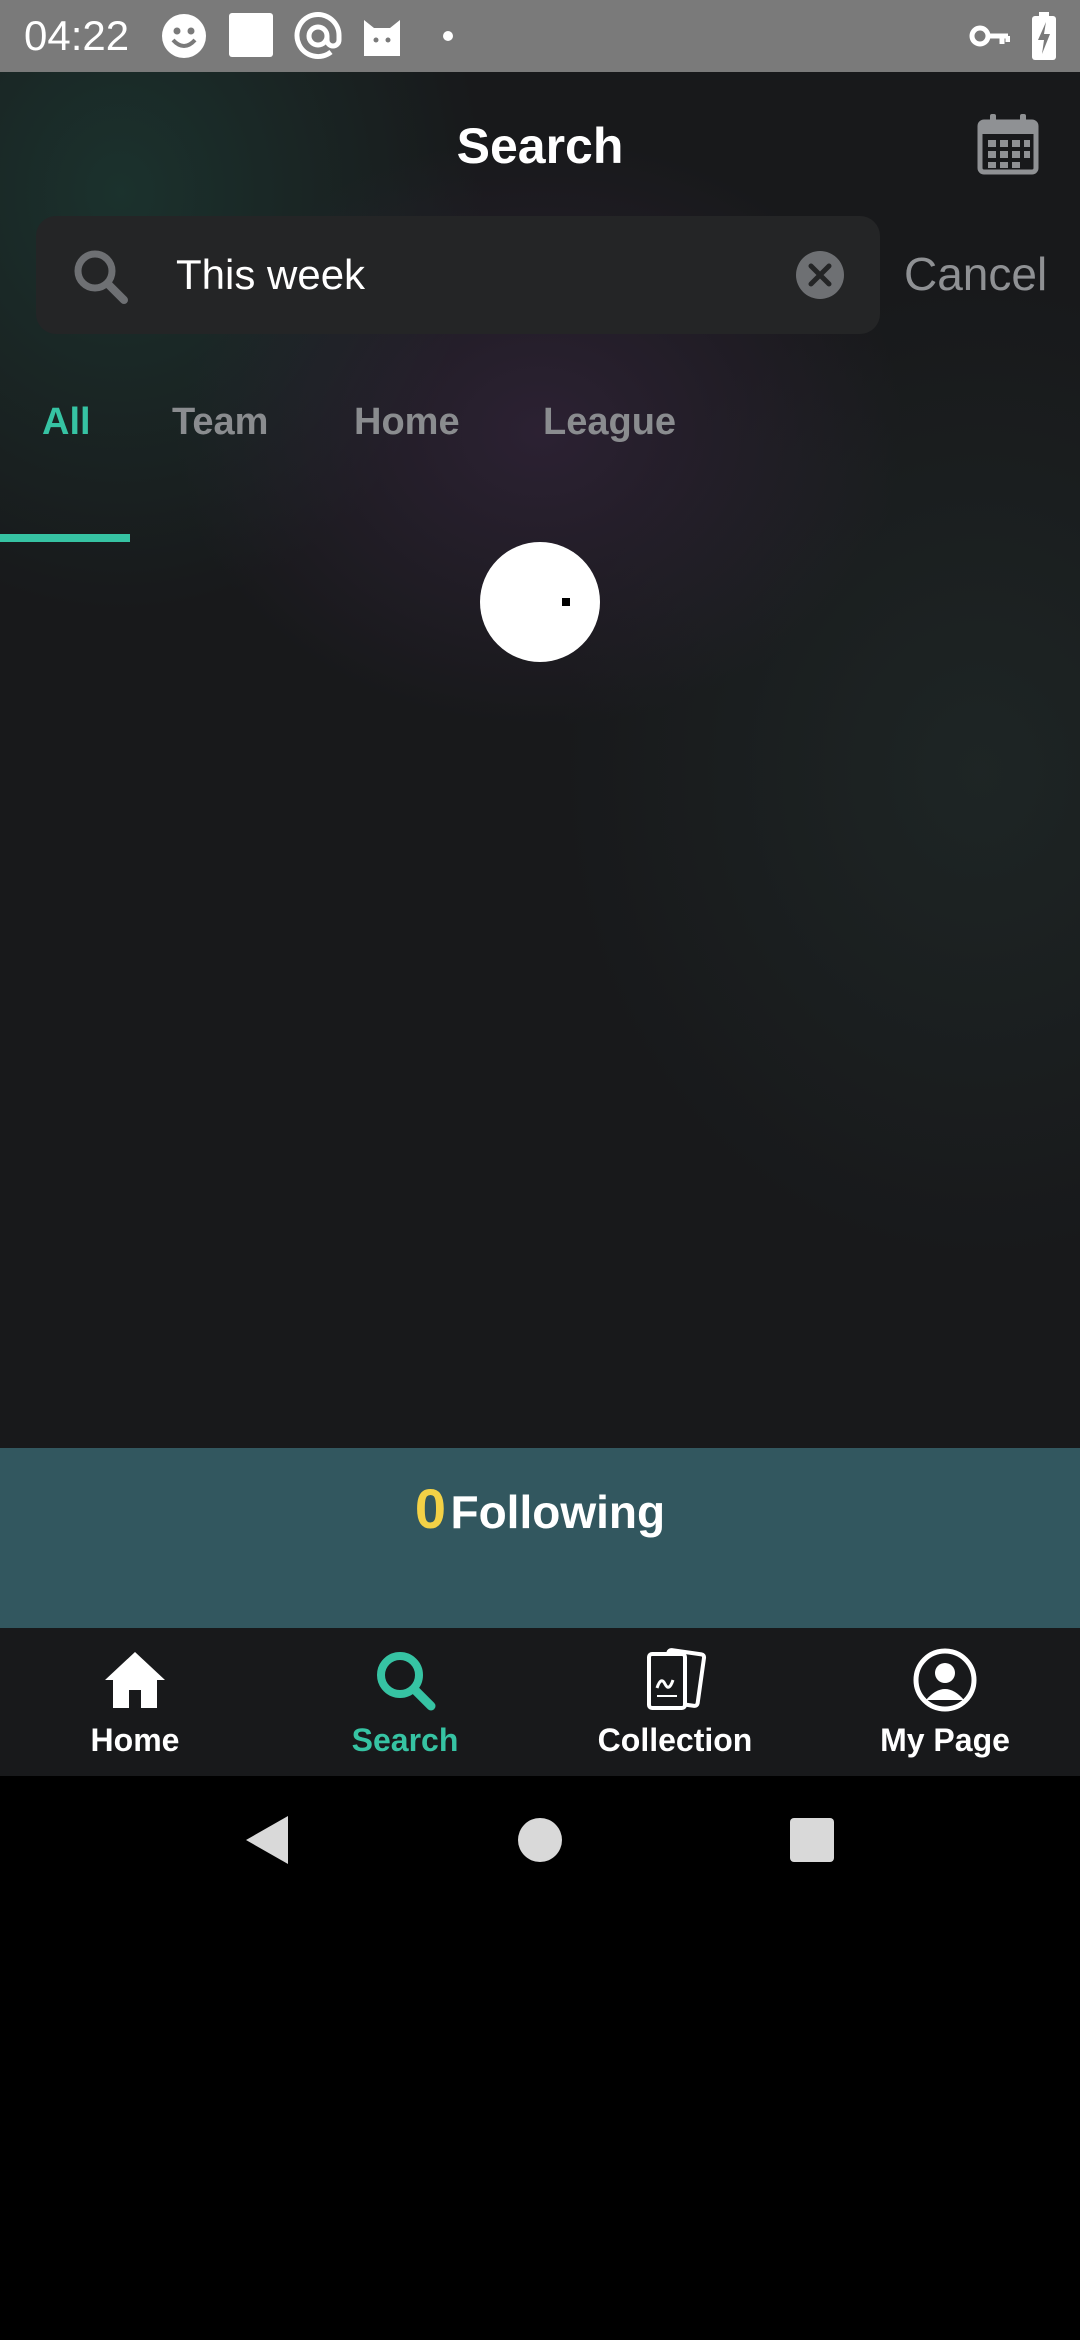 Image resolution: width=1080 pixels, height=2340 pixels. What do you see at coordinates (540, 36) in the screenshot?
I see `status-bar: 04:22` at bounding box center [540, 36].